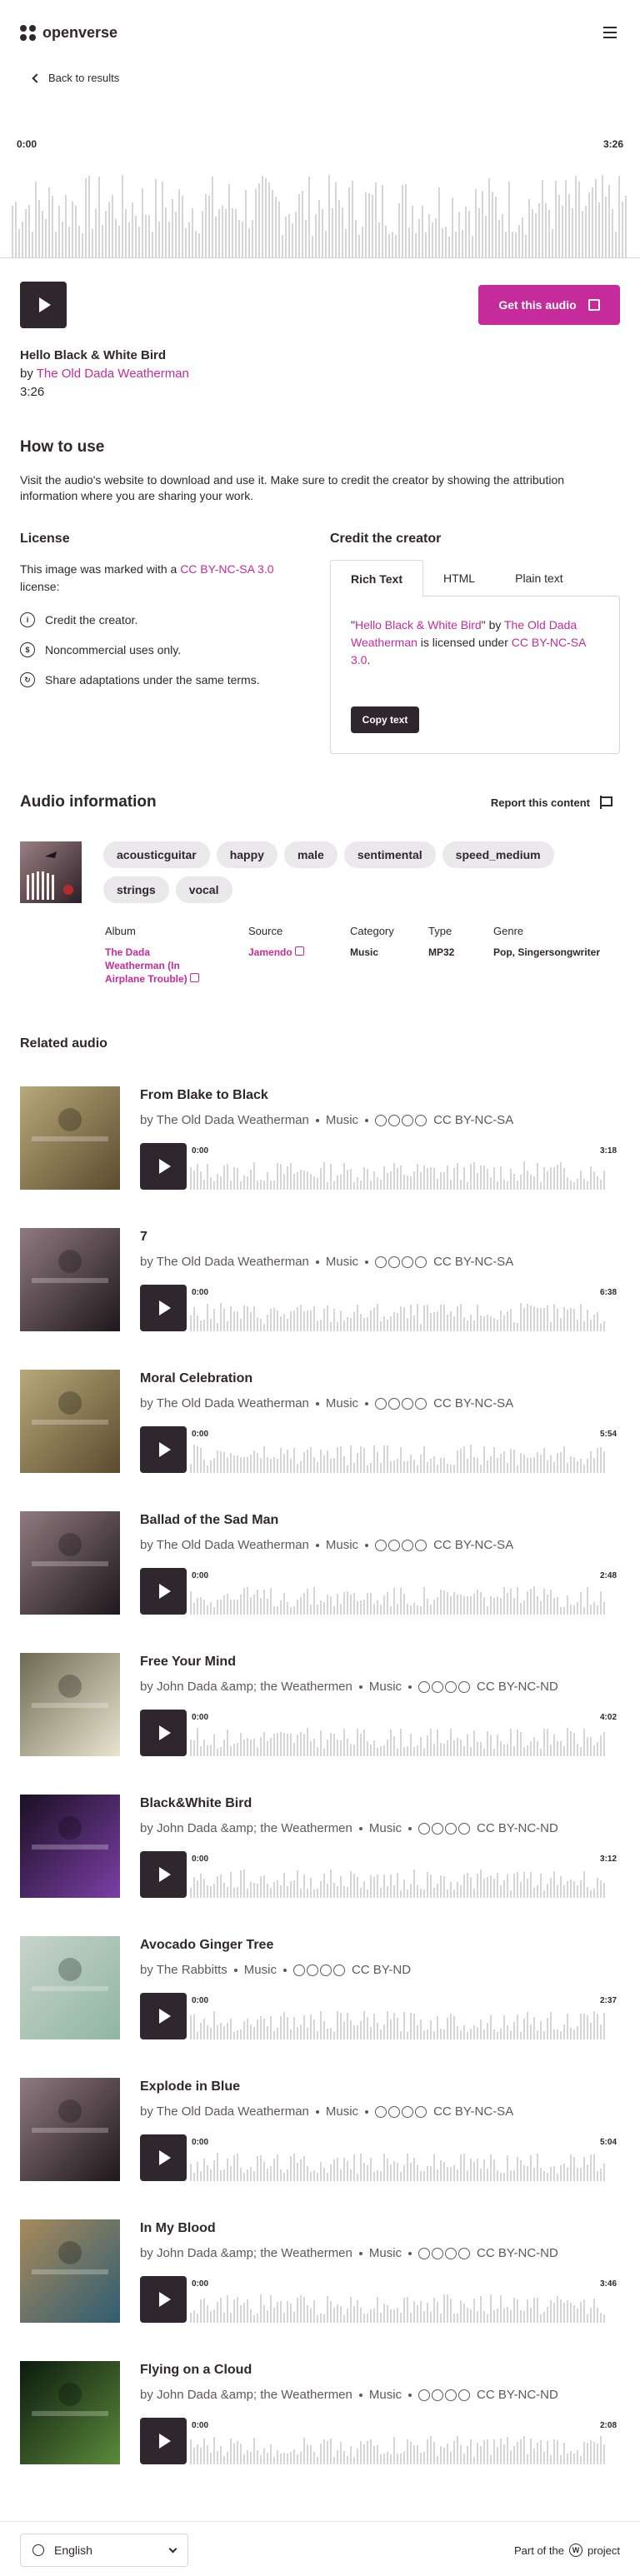 This screenshot has height=2576, width=640. Describe the element at coordinates (402, 1874) in the screenshot. I see `related-waveform: 0:00 3:12` at that location.